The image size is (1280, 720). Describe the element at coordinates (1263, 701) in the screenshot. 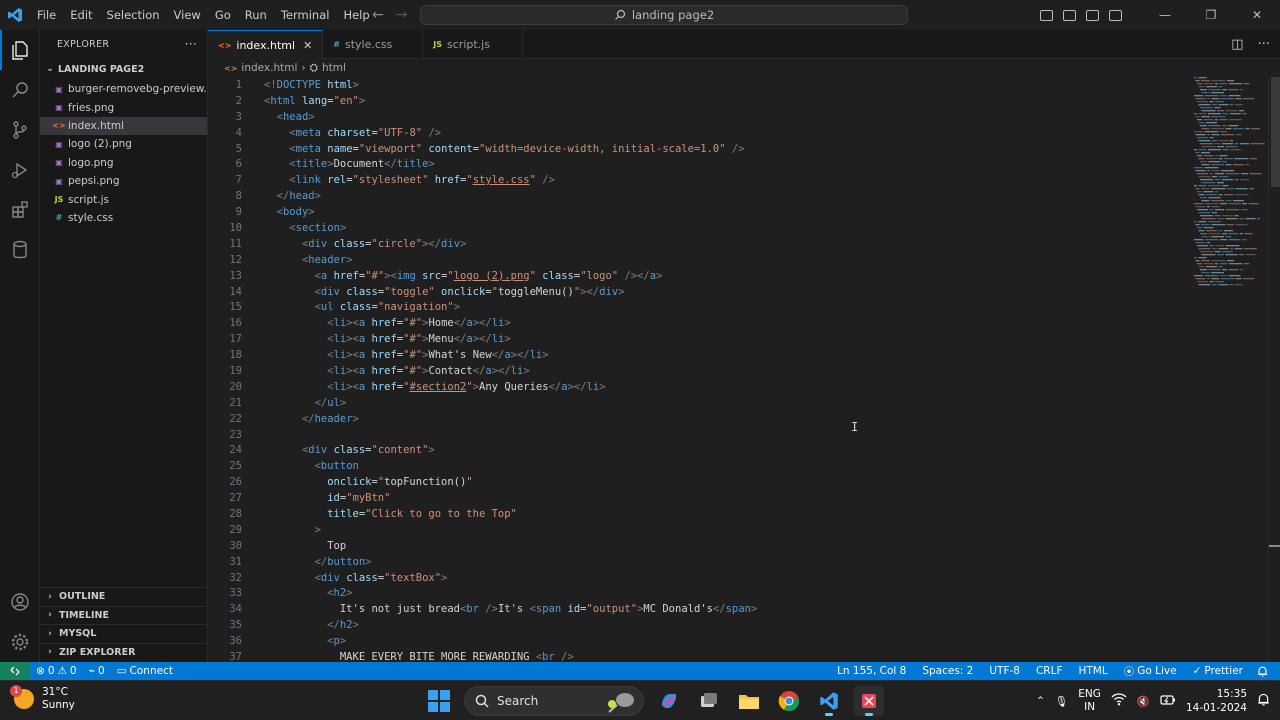

I see `notification-bell-icon` at that location.